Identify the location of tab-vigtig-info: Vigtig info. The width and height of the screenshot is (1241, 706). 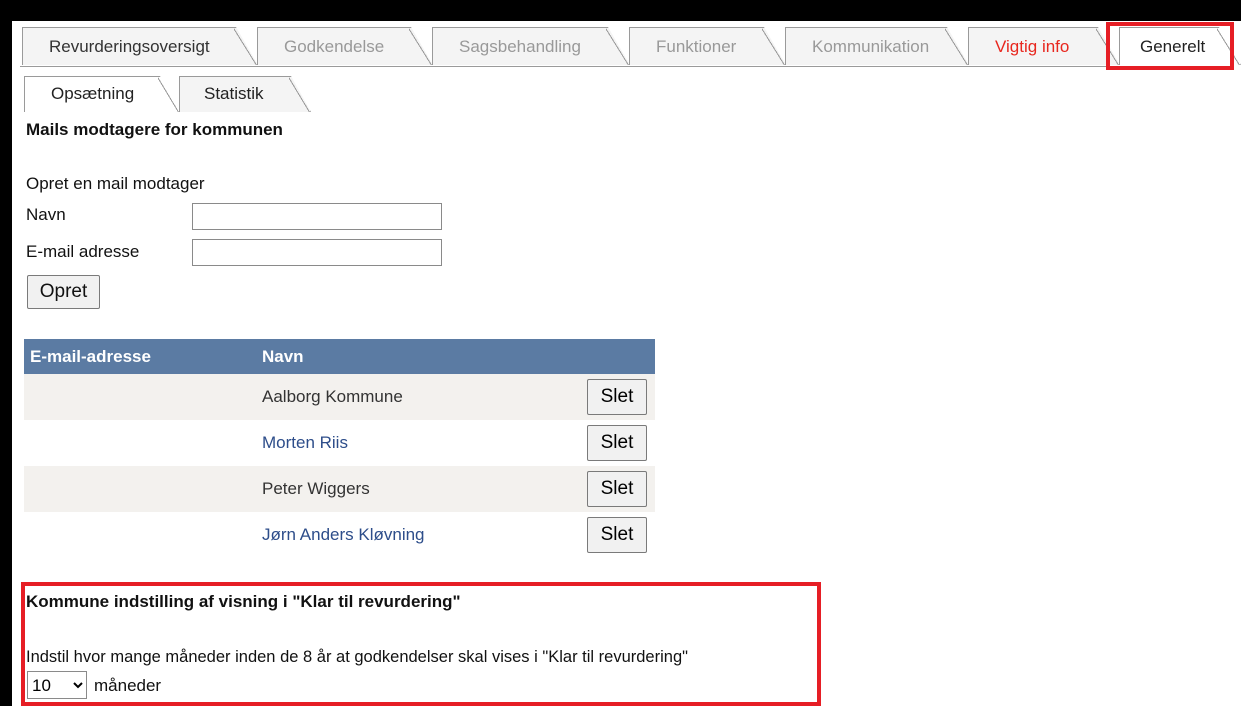
(1044, 46).